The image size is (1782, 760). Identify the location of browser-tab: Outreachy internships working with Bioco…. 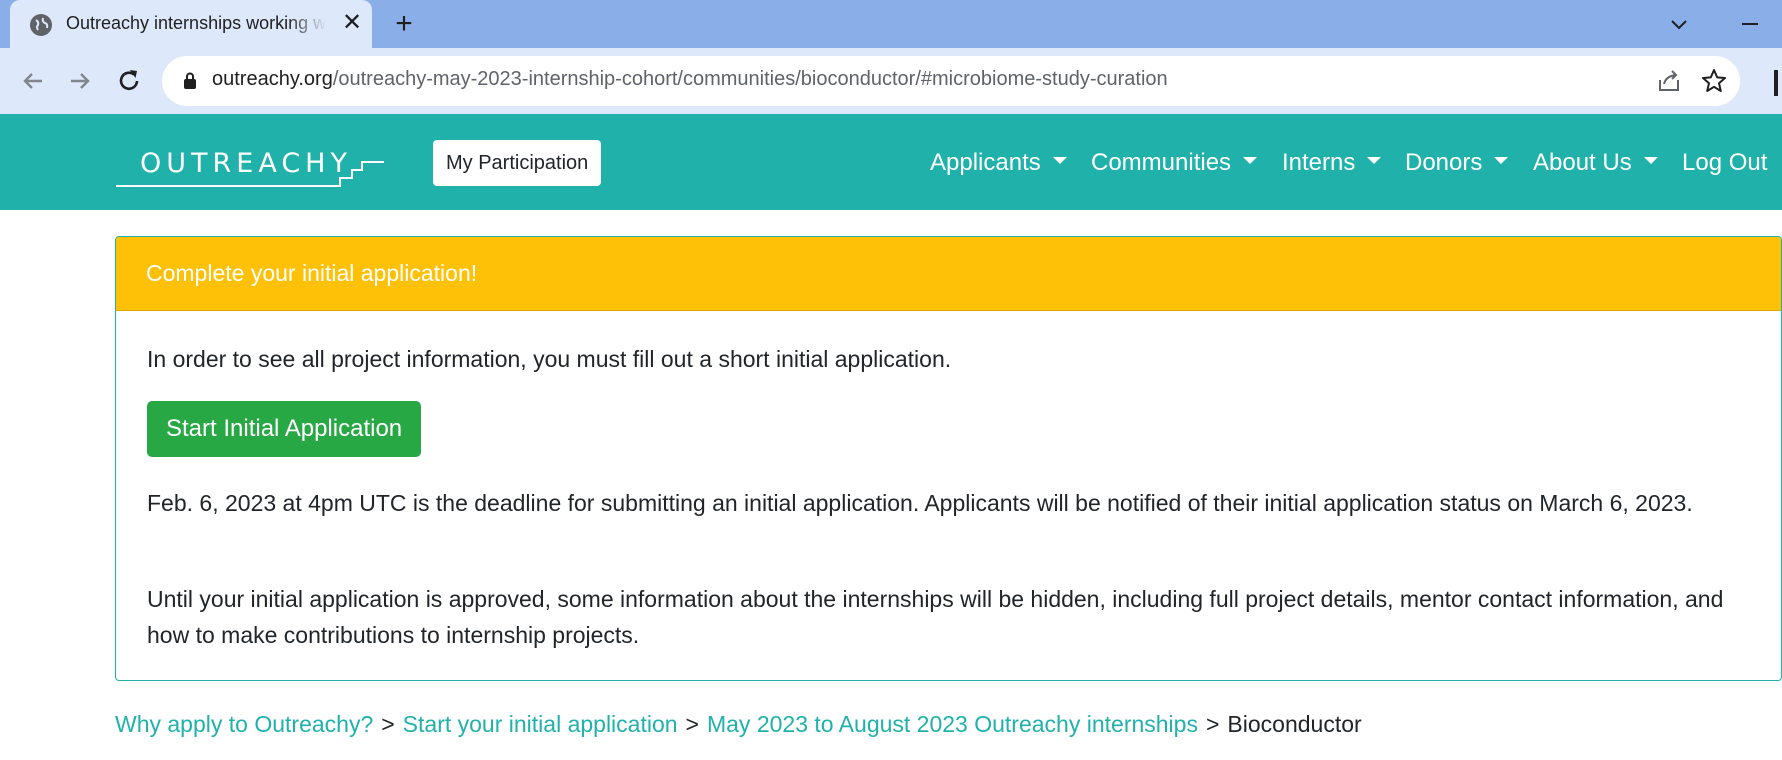
(191, 25).